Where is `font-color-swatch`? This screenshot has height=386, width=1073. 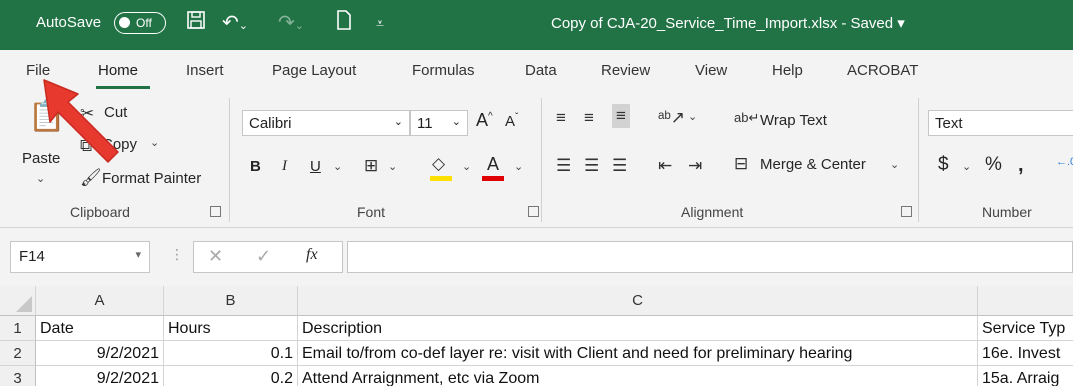
font-color-swatch is located at coordinates (493, 178).